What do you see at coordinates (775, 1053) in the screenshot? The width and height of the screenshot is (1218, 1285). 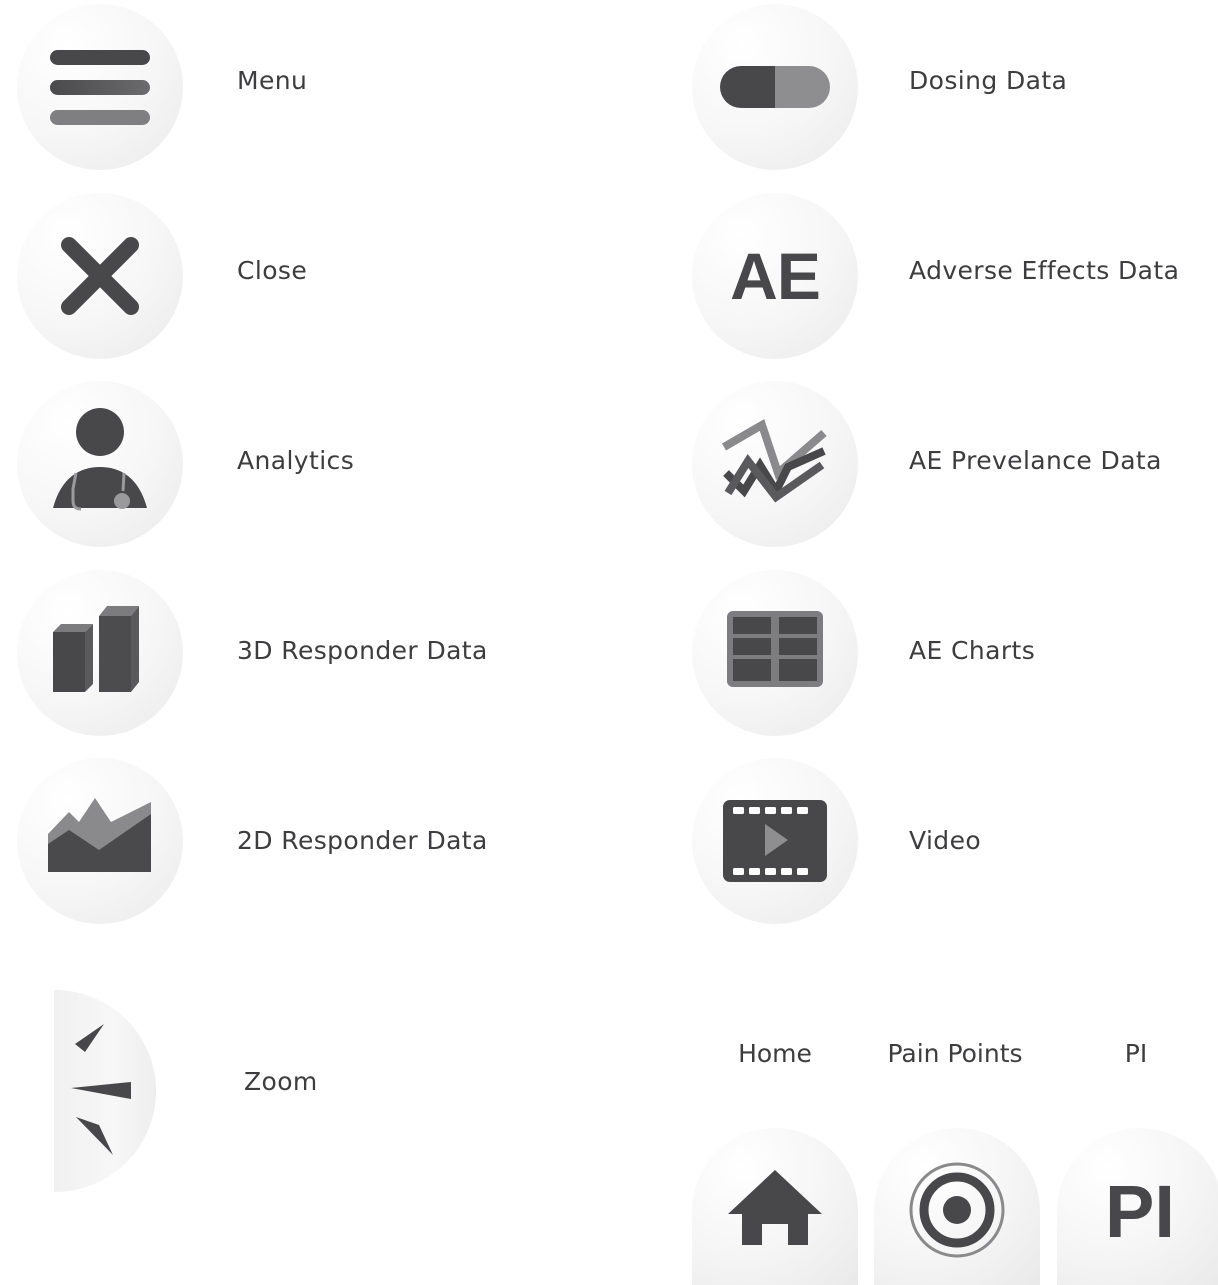 I see `tab-label-home: Home` at bounding box center [775, 1053].